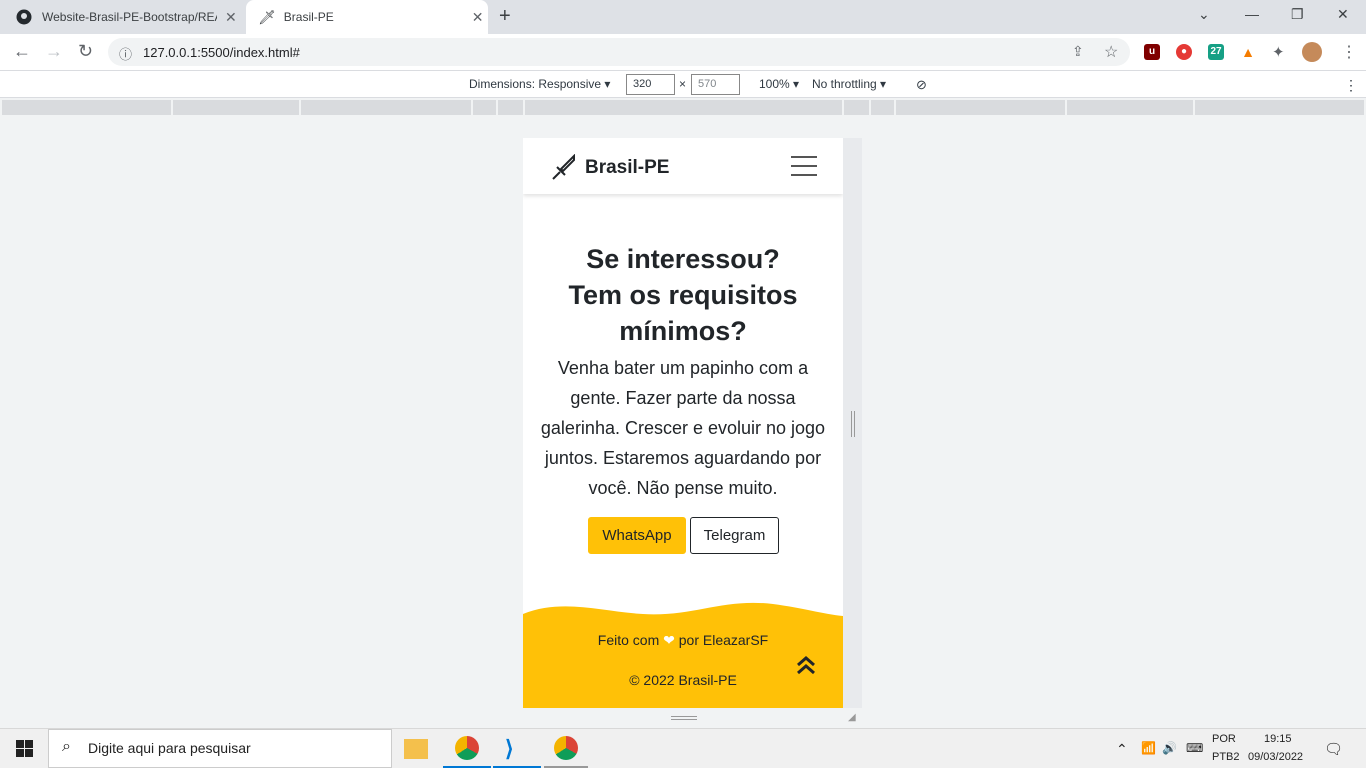  Describe the element at coordinates (1184, 52) in the screenshot. I see `extension-red-icon: ●` at that location.